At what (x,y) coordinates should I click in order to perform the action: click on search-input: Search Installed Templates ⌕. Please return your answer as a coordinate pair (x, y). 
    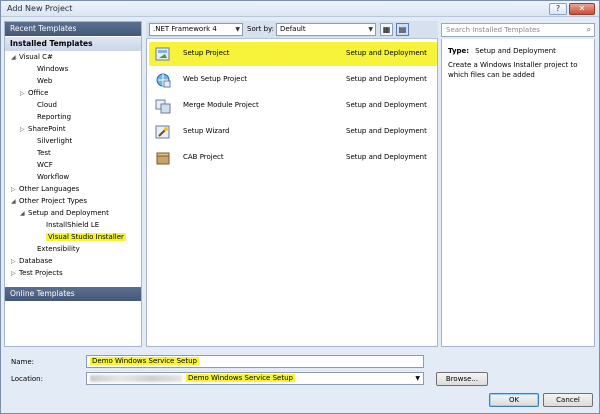
    Looking at the image, I should click on (518, 30).